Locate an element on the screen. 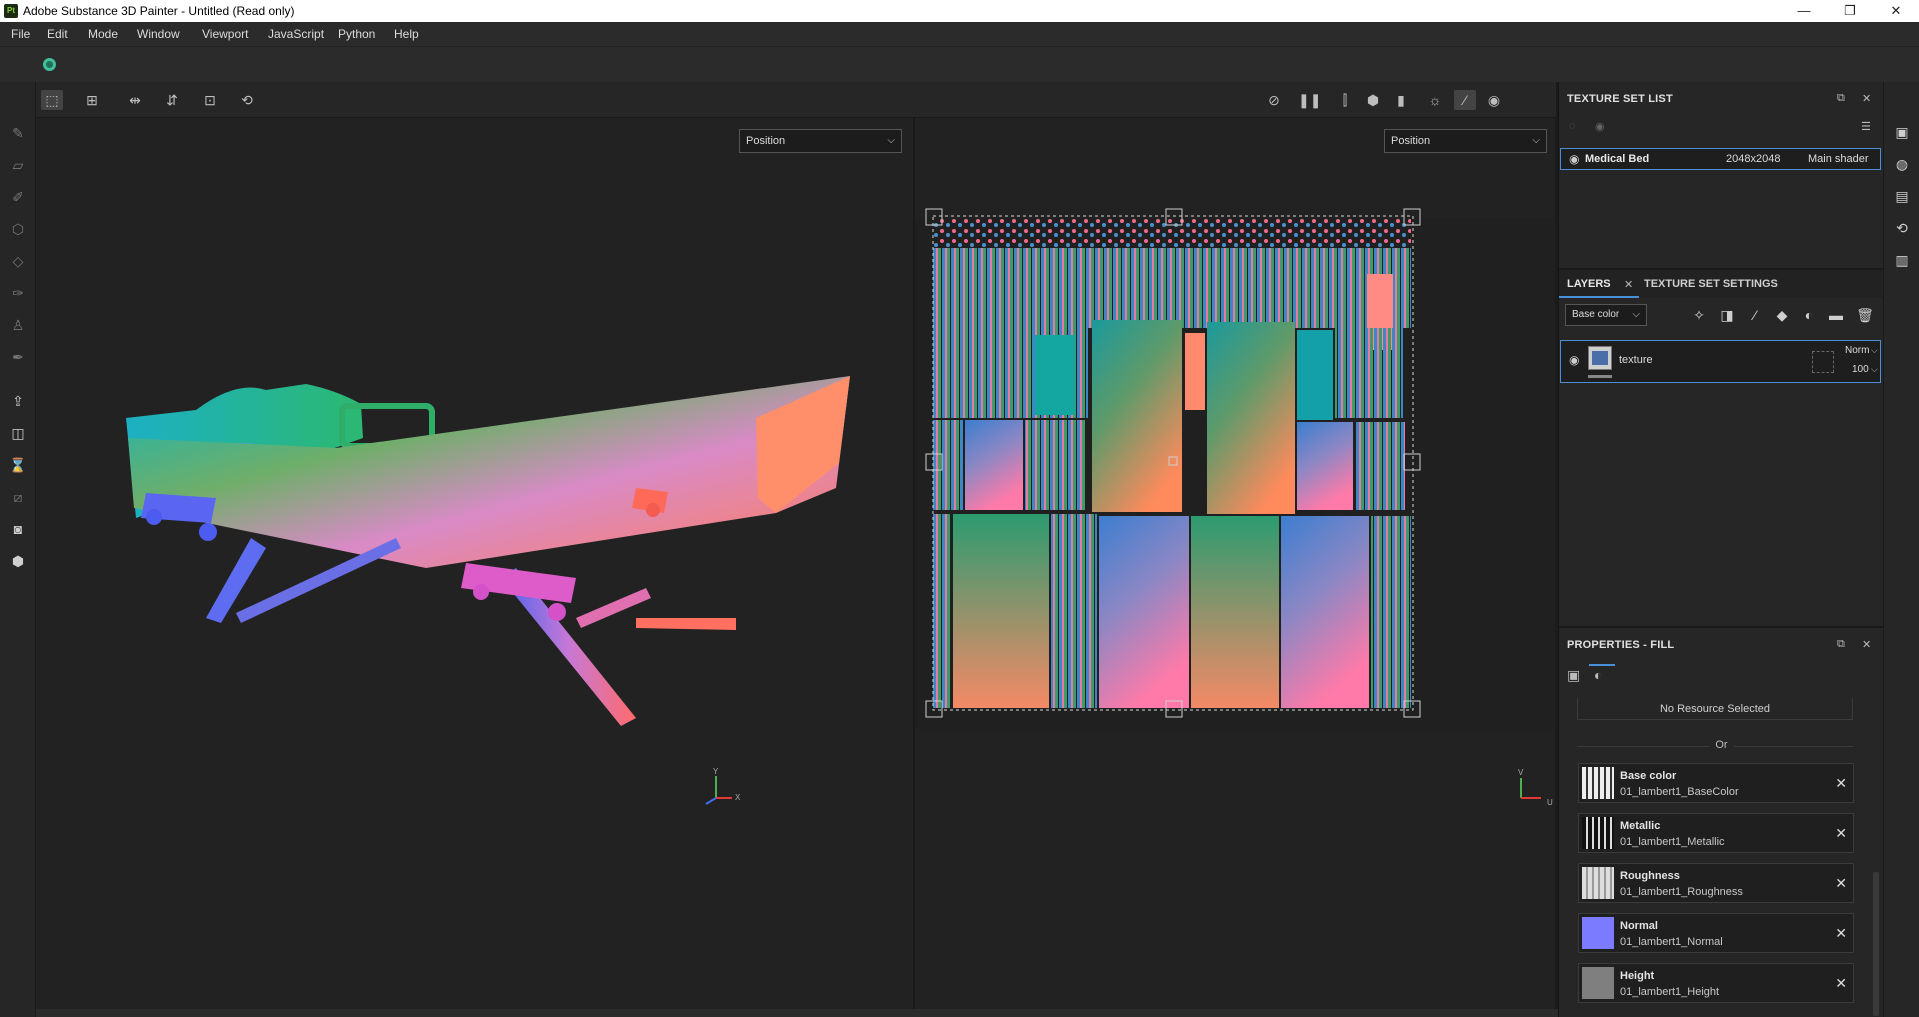  properties-title: PROPERTIES - FILL is located at coordinates (1621, 645).